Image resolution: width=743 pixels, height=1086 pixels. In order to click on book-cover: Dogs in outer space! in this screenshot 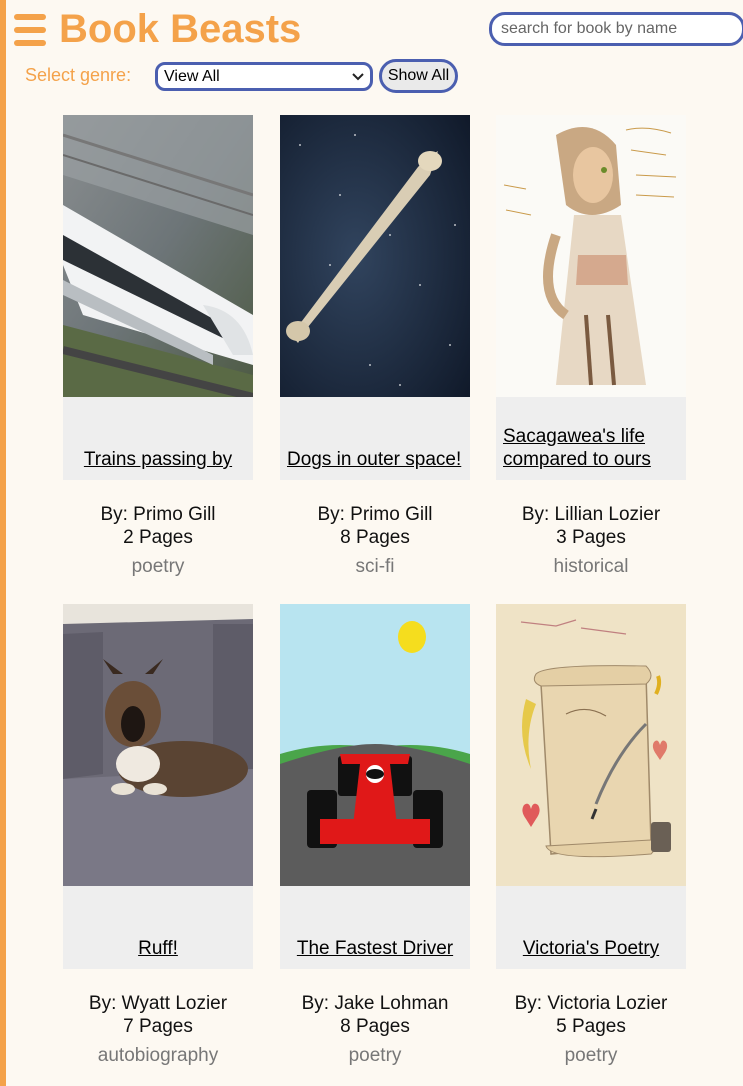, I will do `click(375, 297)`.